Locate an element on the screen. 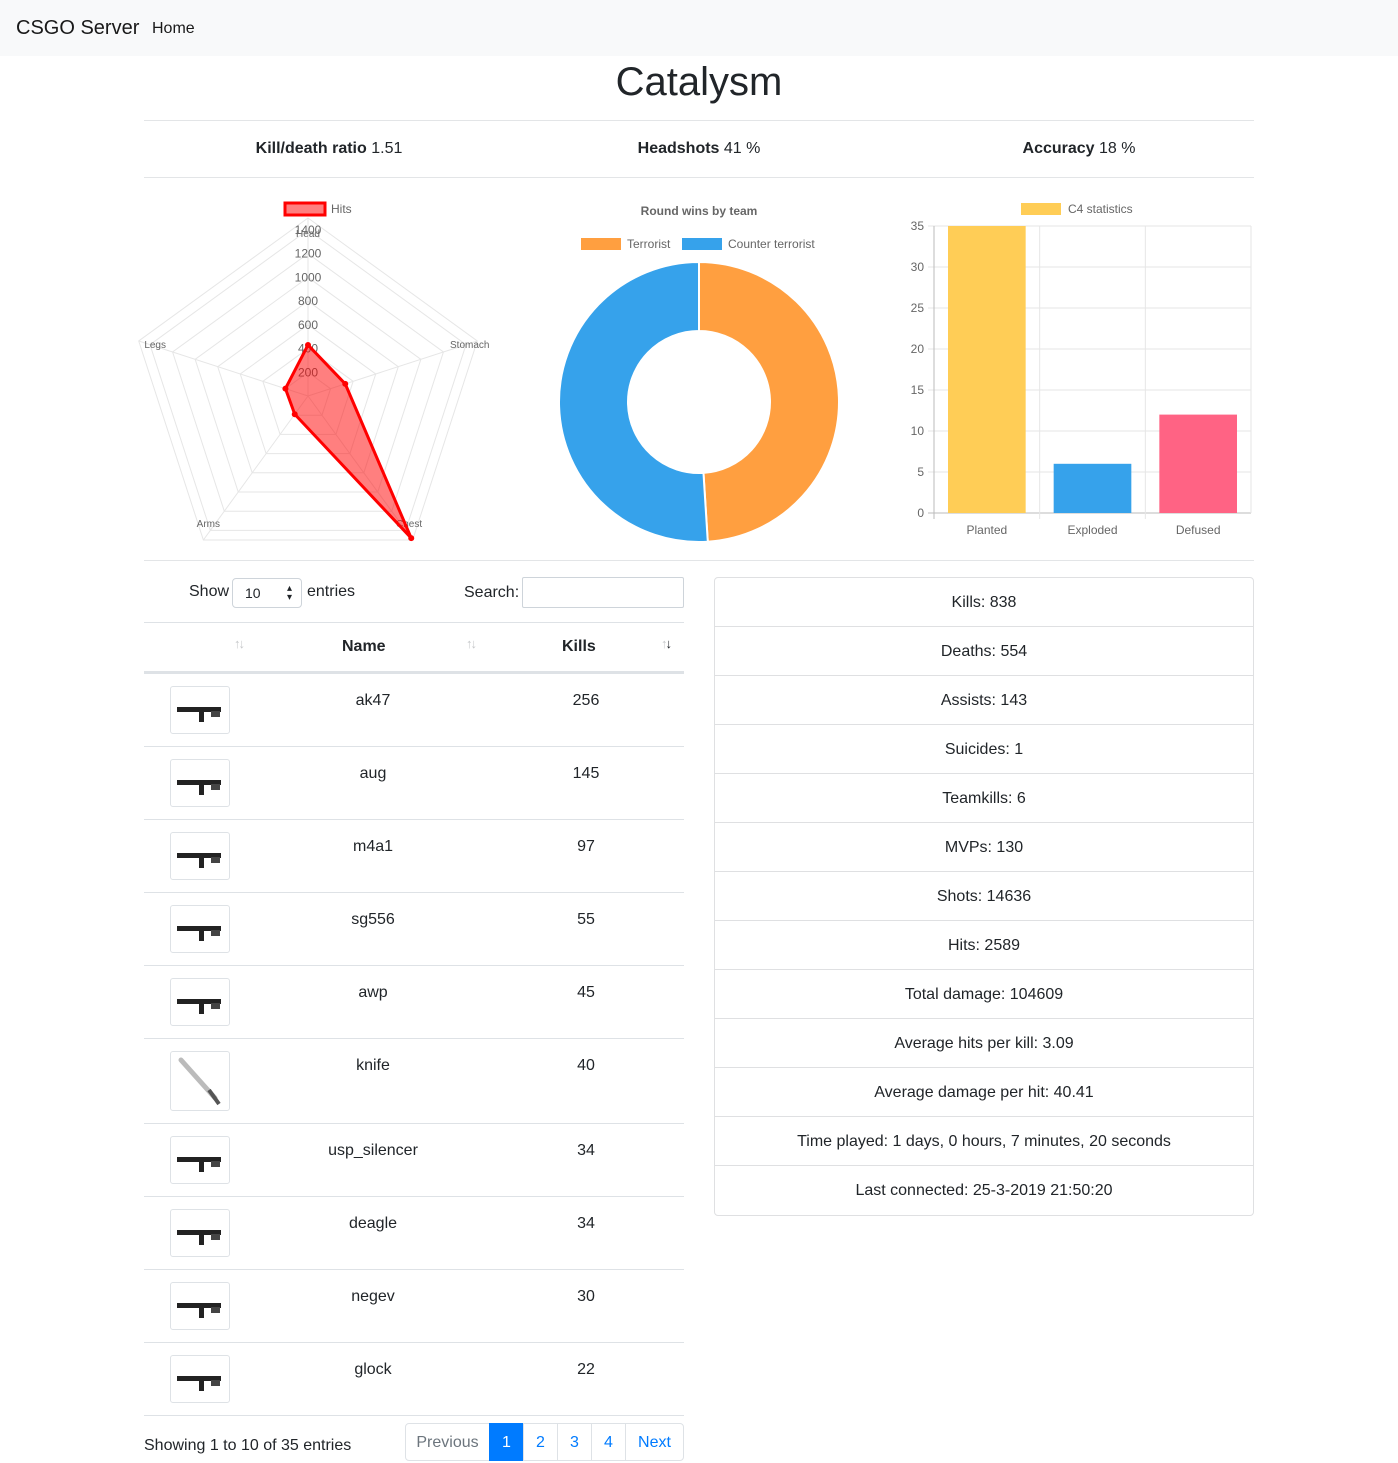 The width and height of the screenshot is (1398, 1463). weapon-name: m4a1 is located at coordinates (373, 846).